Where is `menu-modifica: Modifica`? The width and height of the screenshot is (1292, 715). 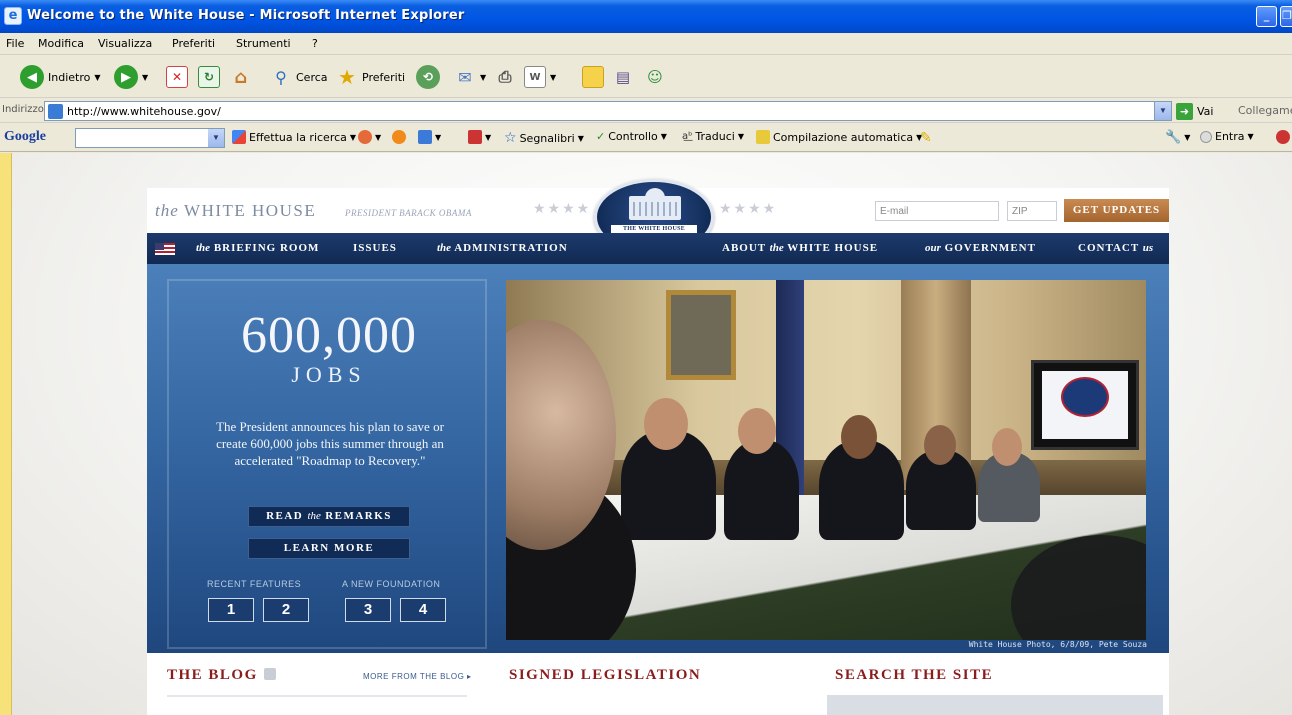 menu-modifica: Modifica is located at coordinates (61, 43).